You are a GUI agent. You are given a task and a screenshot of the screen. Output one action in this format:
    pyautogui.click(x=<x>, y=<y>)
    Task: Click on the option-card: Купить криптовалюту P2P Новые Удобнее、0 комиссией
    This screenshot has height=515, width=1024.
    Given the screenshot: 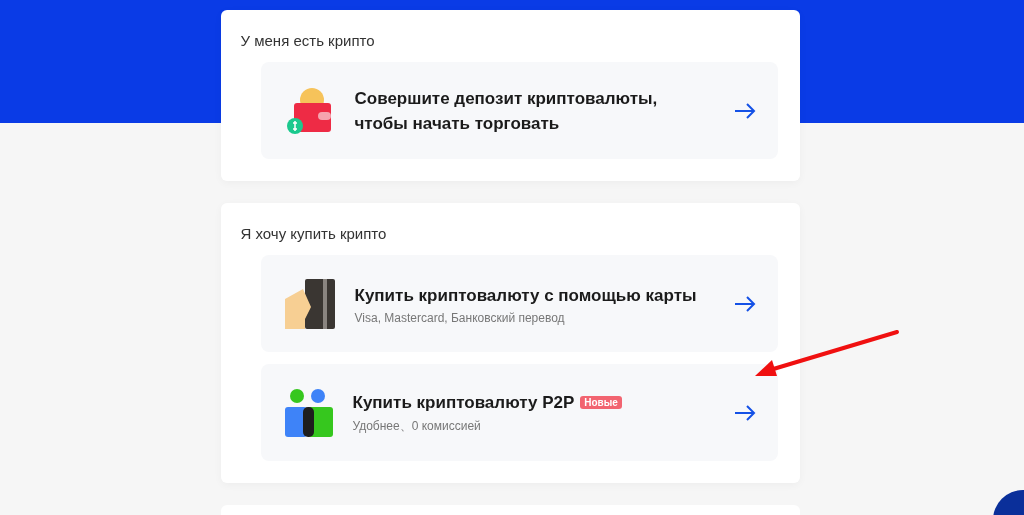 What is the action you would take?
    pyautogui.click(x=519, y=412)
    